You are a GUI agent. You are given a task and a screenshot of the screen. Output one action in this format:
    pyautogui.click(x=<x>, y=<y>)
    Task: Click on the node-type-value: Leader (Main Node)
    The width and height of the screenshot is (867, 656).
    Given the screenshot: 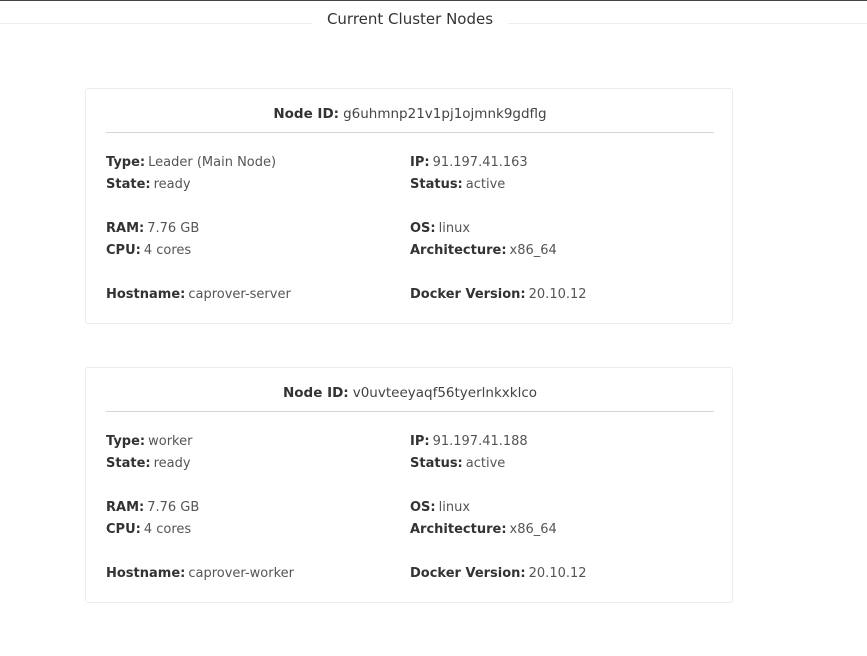 What is the action you would take?
    pyautogui.click(x=212, y=162)
    